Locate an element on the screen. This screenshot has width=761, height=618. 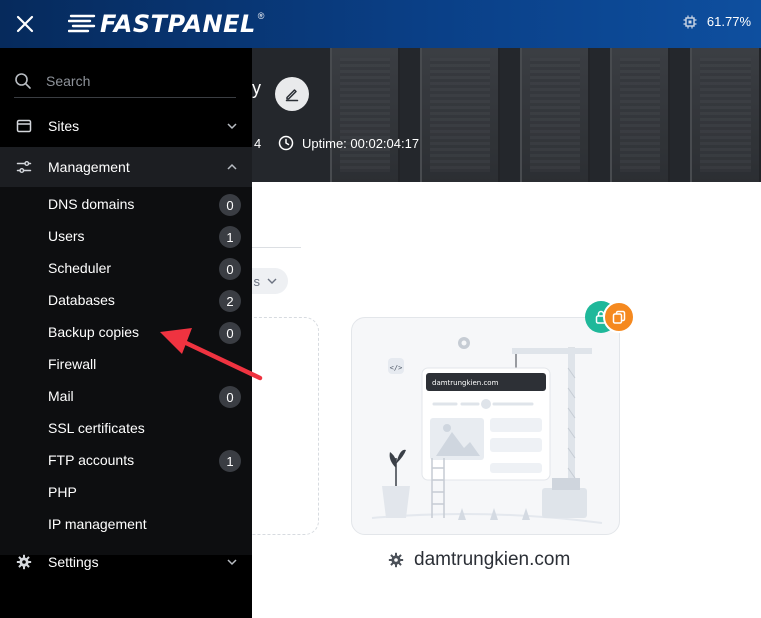
cpu-chip-icon is located at coordinates (690, 21).